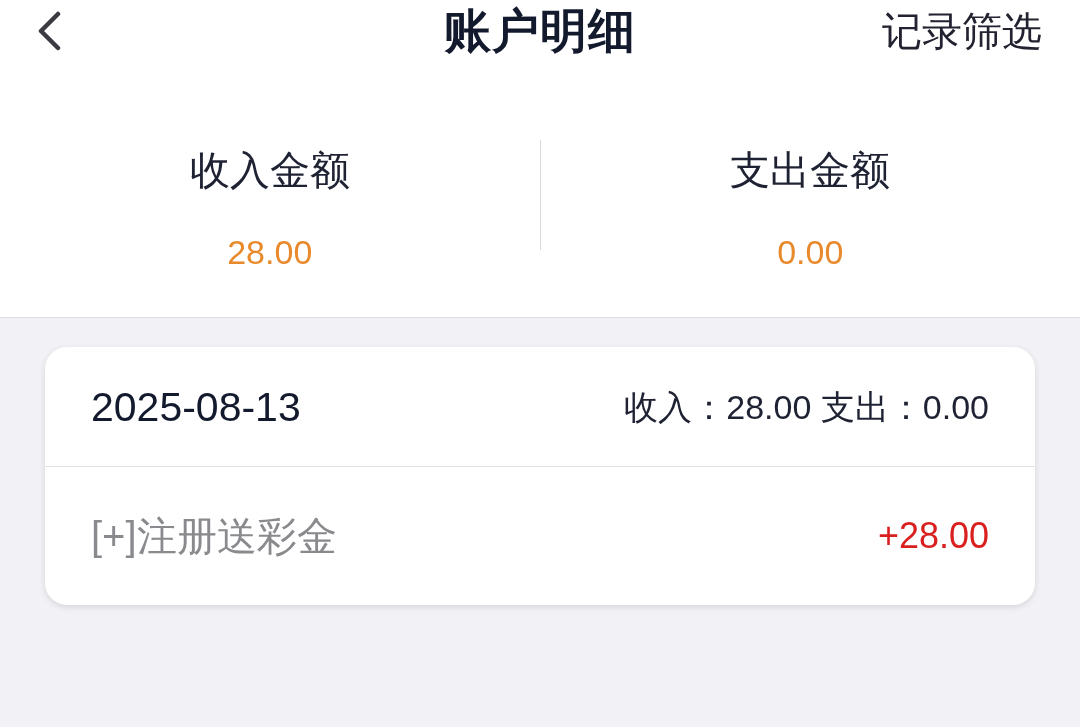 The image size is (1080, 727). I want to click on entry-amount: +28.00, so click(933, 536).